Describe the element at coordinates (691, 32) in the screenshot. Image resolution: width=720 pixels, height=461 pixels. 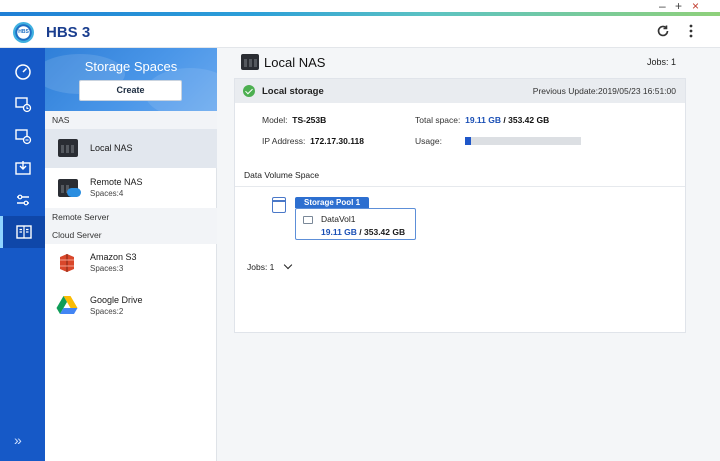
I see `more-vertical-icon` at that location.